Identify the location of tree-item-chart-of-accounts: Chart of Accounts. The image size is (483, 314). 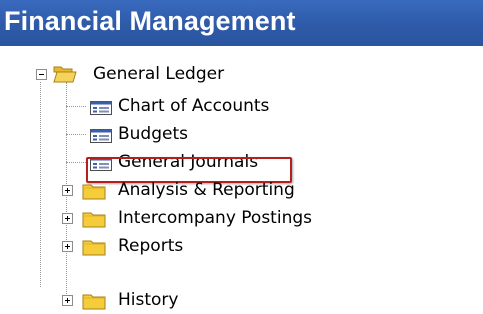
(196, 106).